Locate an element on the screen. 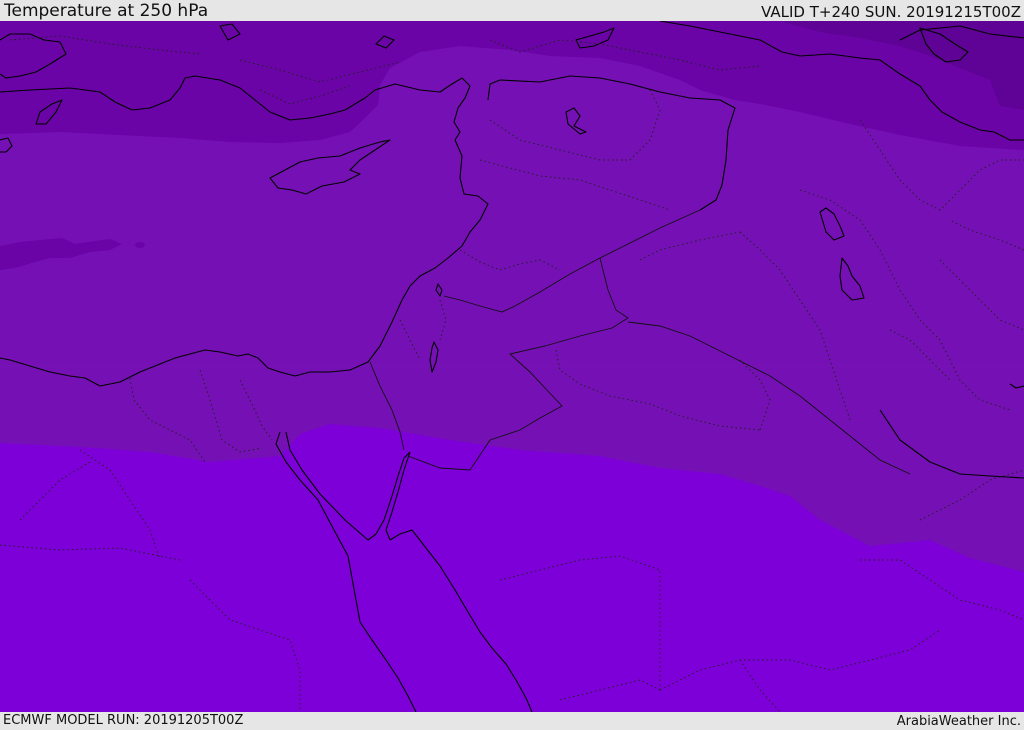  valid-time-label: VALID T+240 SUN. 20191215T00Z is located at coordinates (891, 12).